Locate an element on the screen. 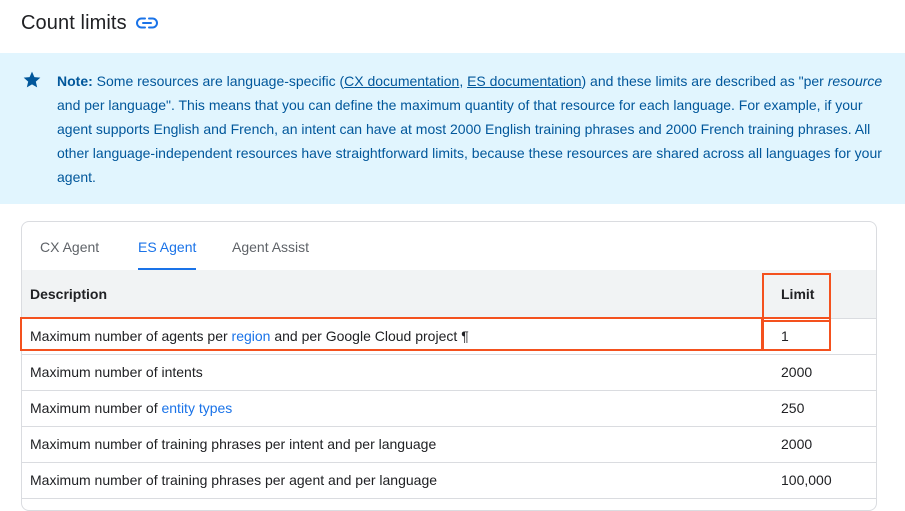  agent-tabs: CX Agent ES Agent Agent Assist is located at coordinates (449, 246).